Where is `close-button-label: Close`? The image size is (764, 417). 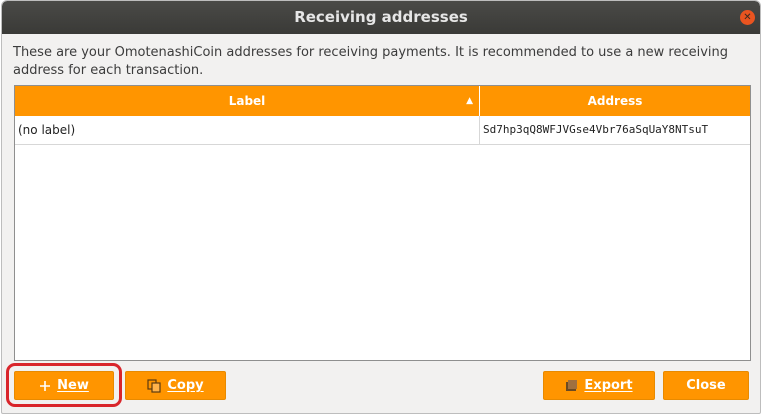
close-button-label: Close is located at coordinates (706, 385).